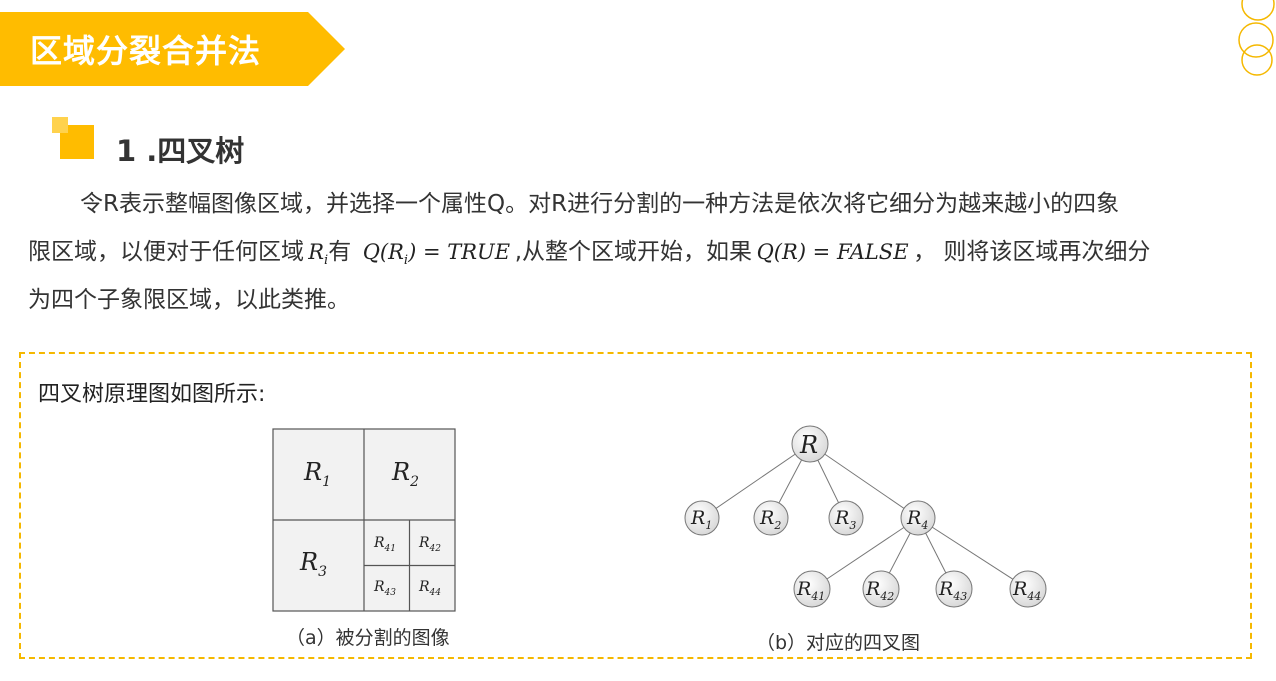  What do you see at coordinates (838, 643) in the screenshot?
I see `figure-b-caption: （b）对应的四叉图` at bounding box center [838, 643].